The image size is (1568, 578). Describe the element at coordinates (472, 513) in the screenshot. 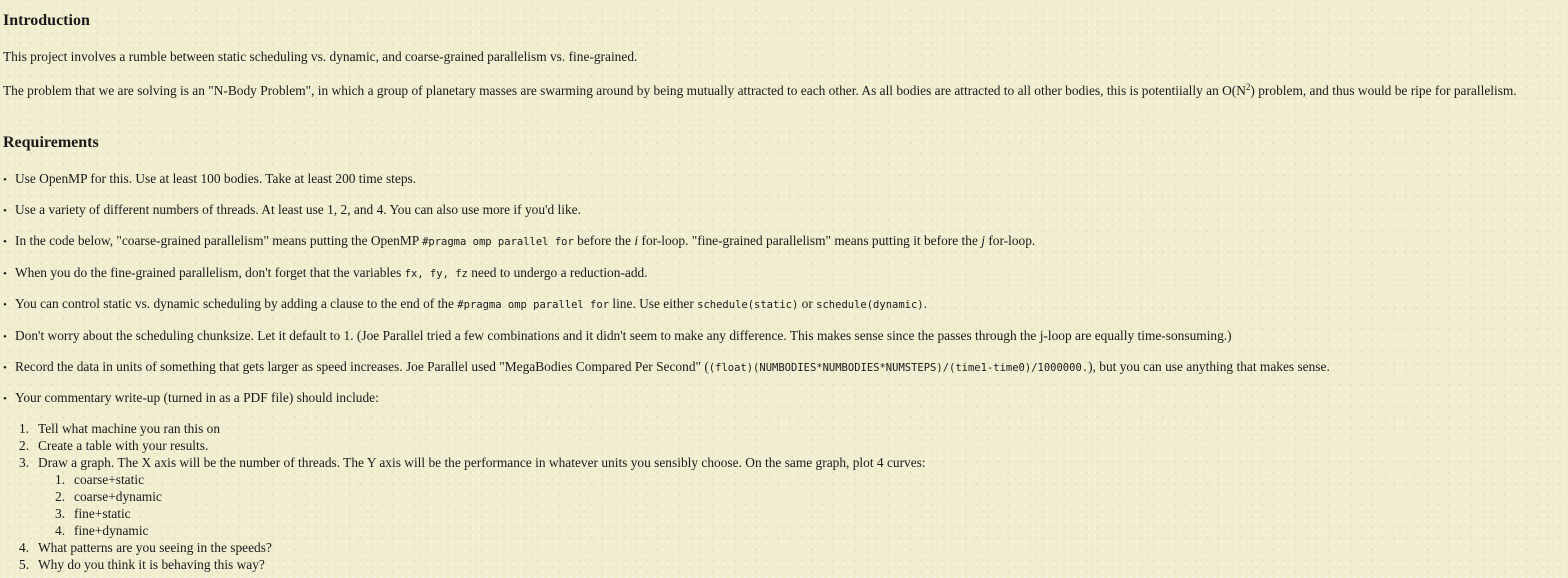

I see `curve-item-3: 3. fine+static` at that location.